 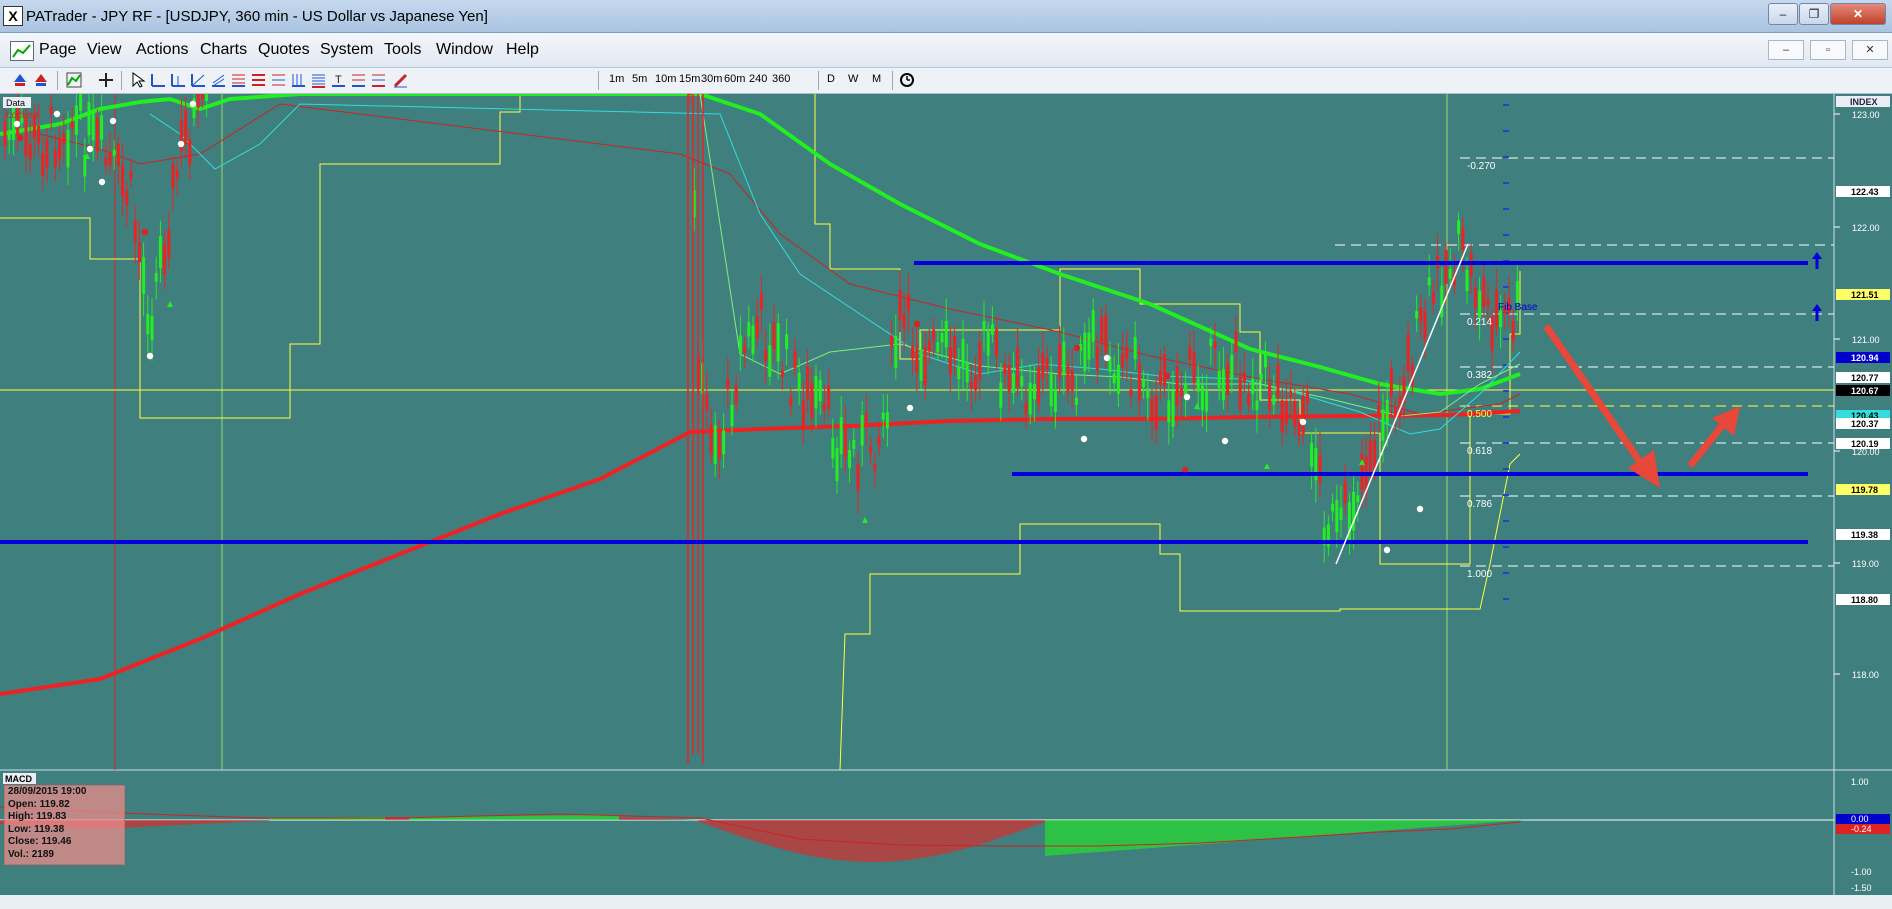 I want to click on timeframe-240: 240, so click(x=758, y=79).